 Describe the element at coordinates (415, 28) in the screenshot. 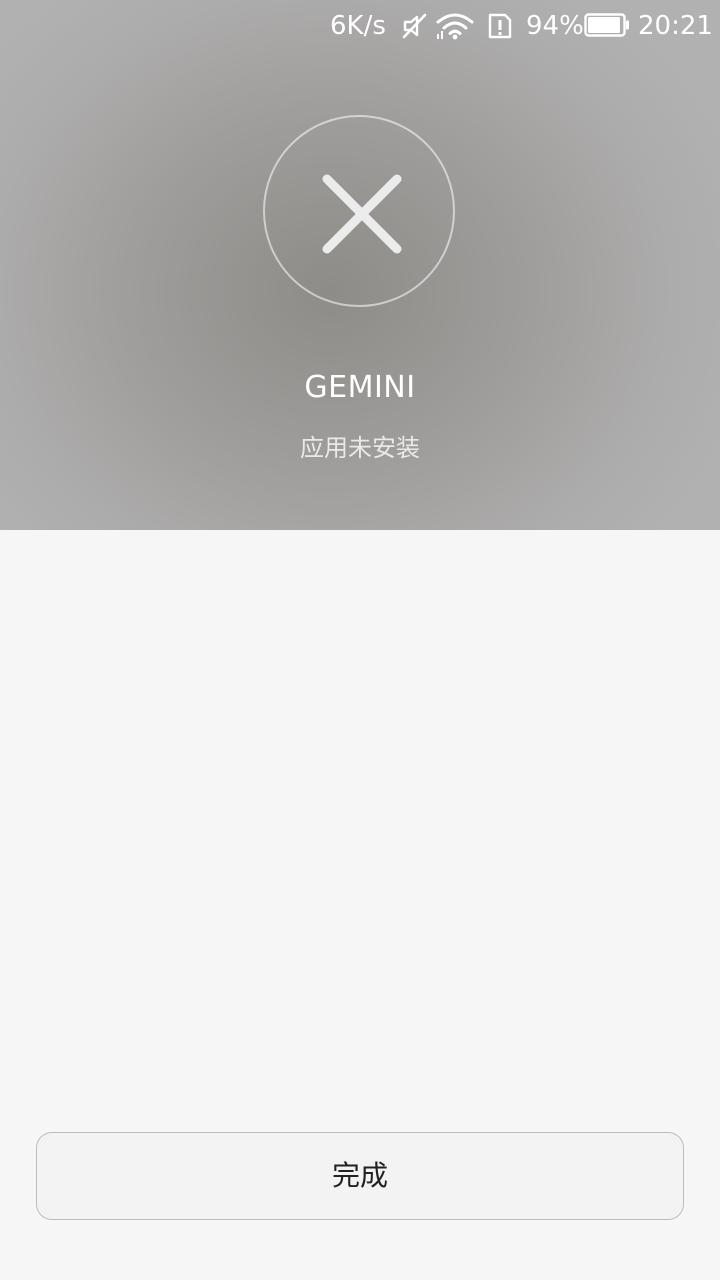

I see `mute-icon` at that location.